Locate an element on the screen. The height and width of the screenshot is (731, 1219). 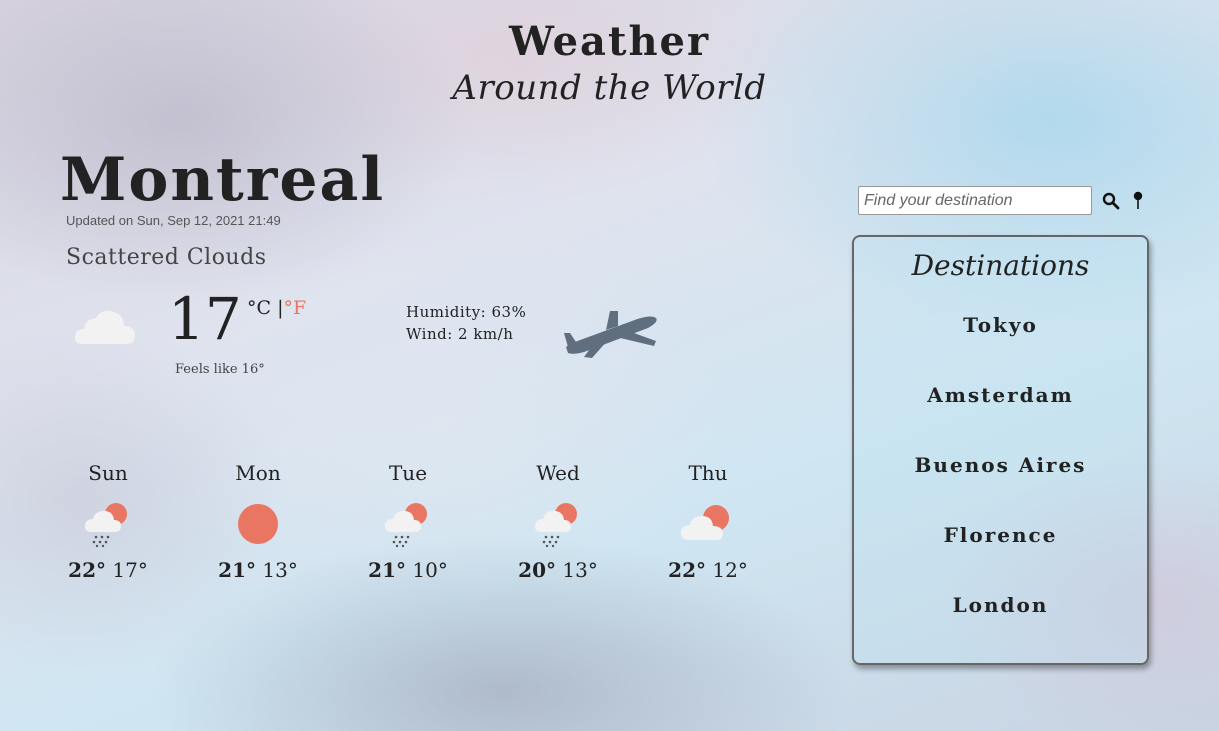
unit-toggle: °C |°F is located at coordinates (276, 308).